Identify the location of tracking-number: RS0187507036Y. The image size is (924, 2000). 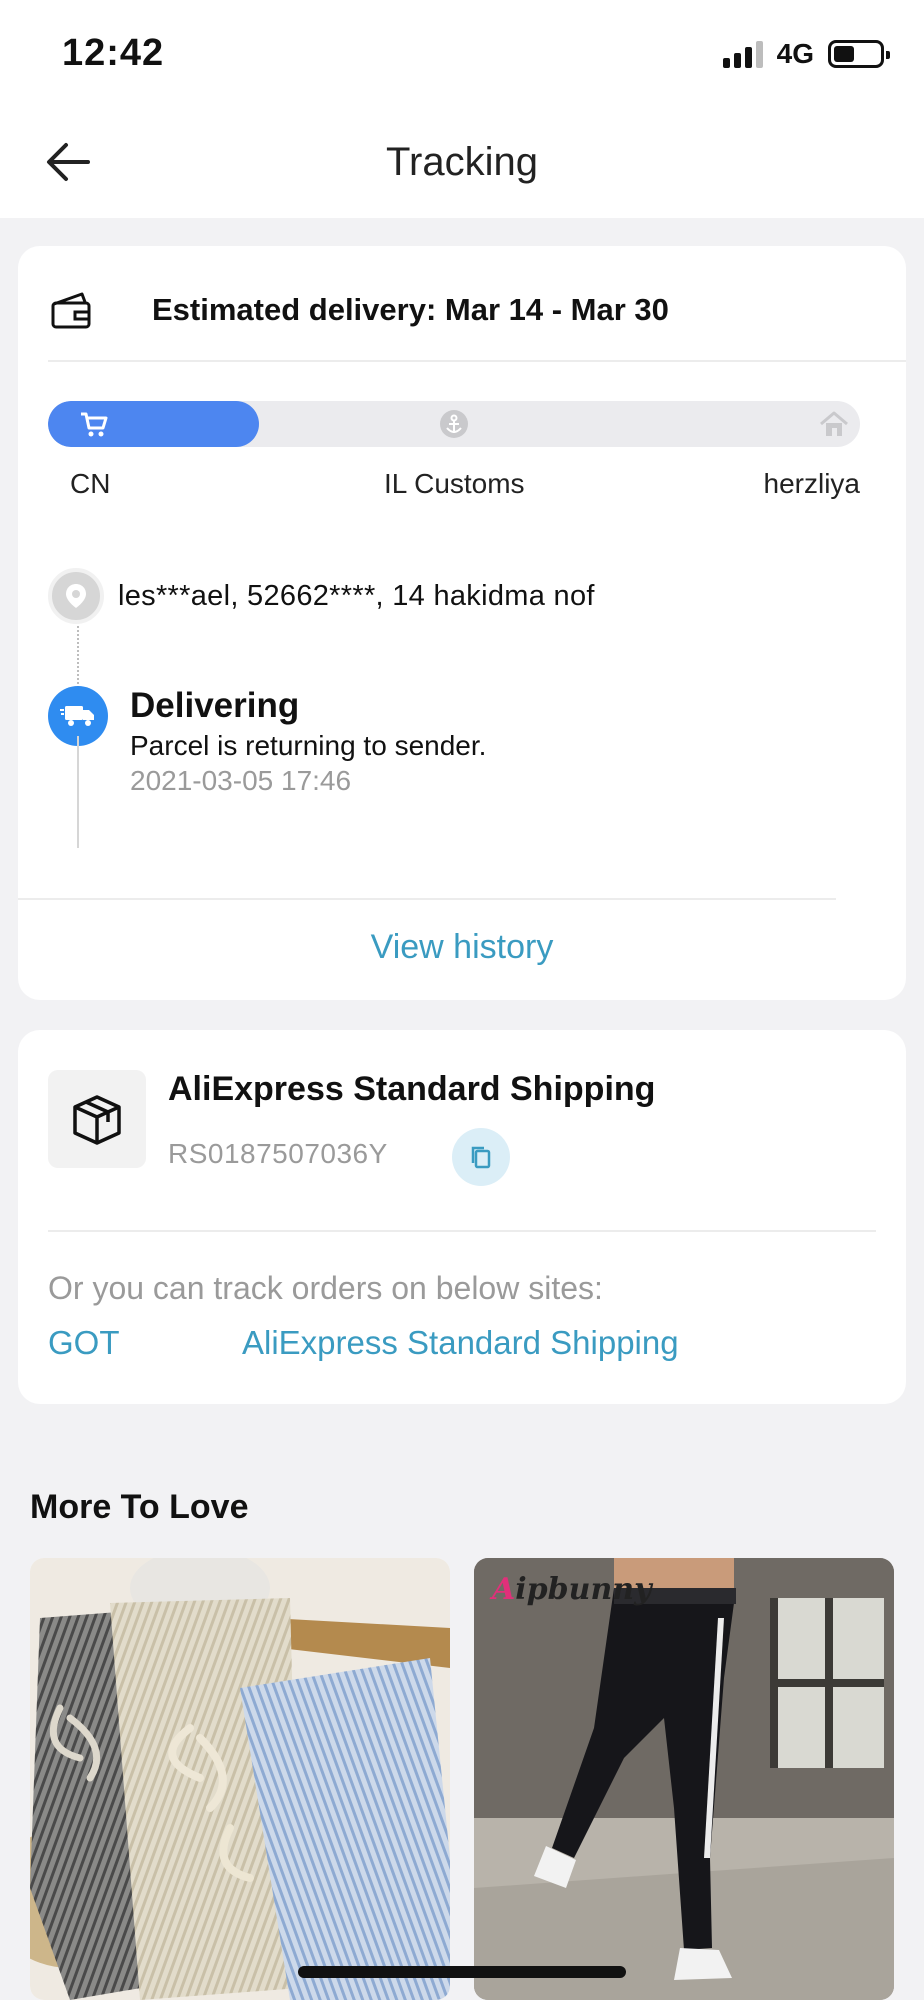
(278, 1153).